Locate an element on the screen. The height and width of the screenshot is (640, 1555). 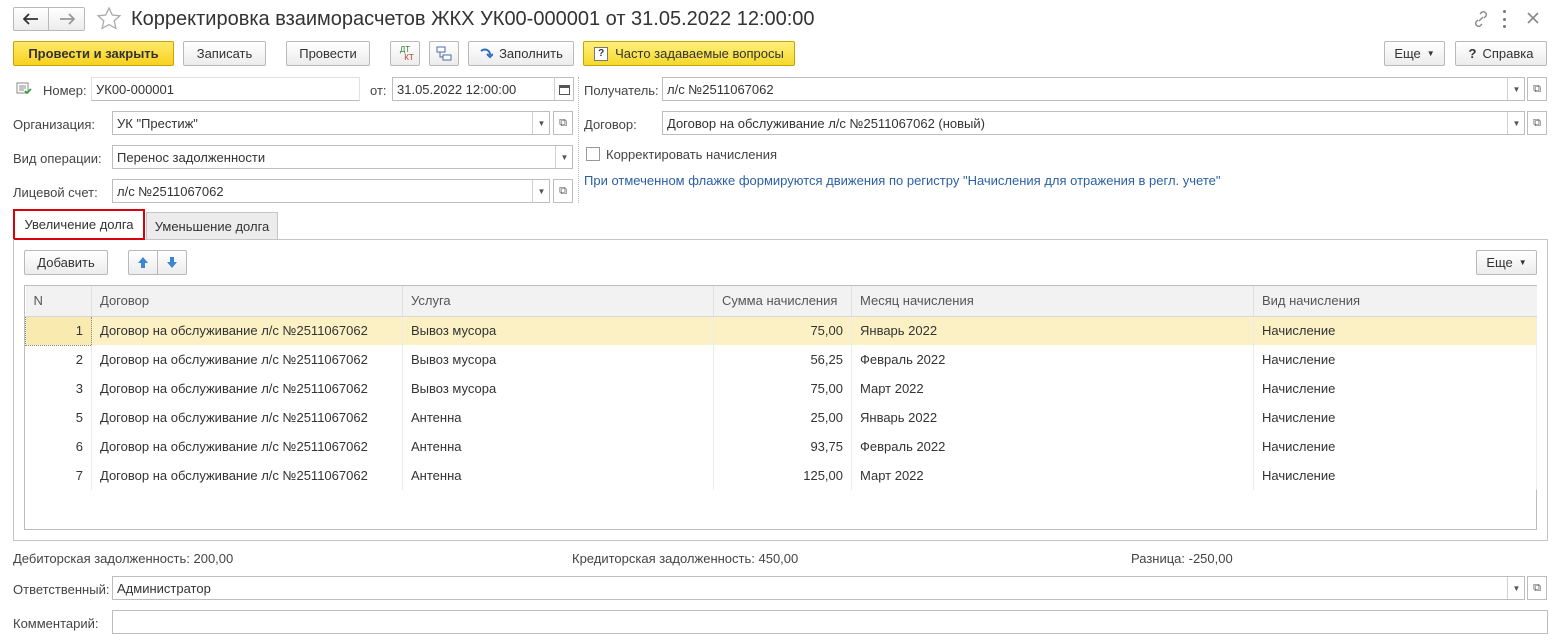
tab-decrease-debt: Уменьшение долга is located at coordinates (212, 225).